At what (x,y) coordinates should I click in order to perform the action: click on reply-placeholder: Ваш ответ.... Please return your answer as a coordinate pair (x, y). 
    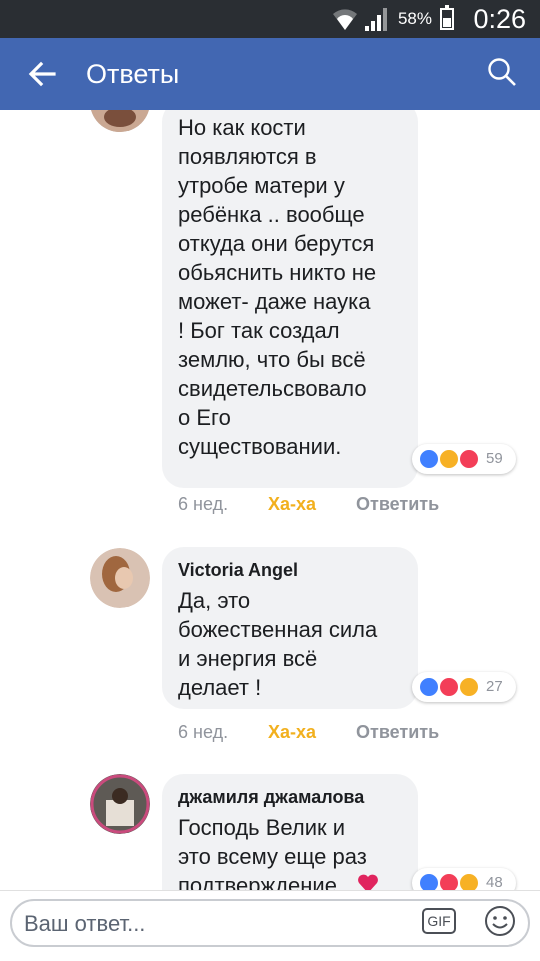
    Looking at the image, I should click on (85, 923).